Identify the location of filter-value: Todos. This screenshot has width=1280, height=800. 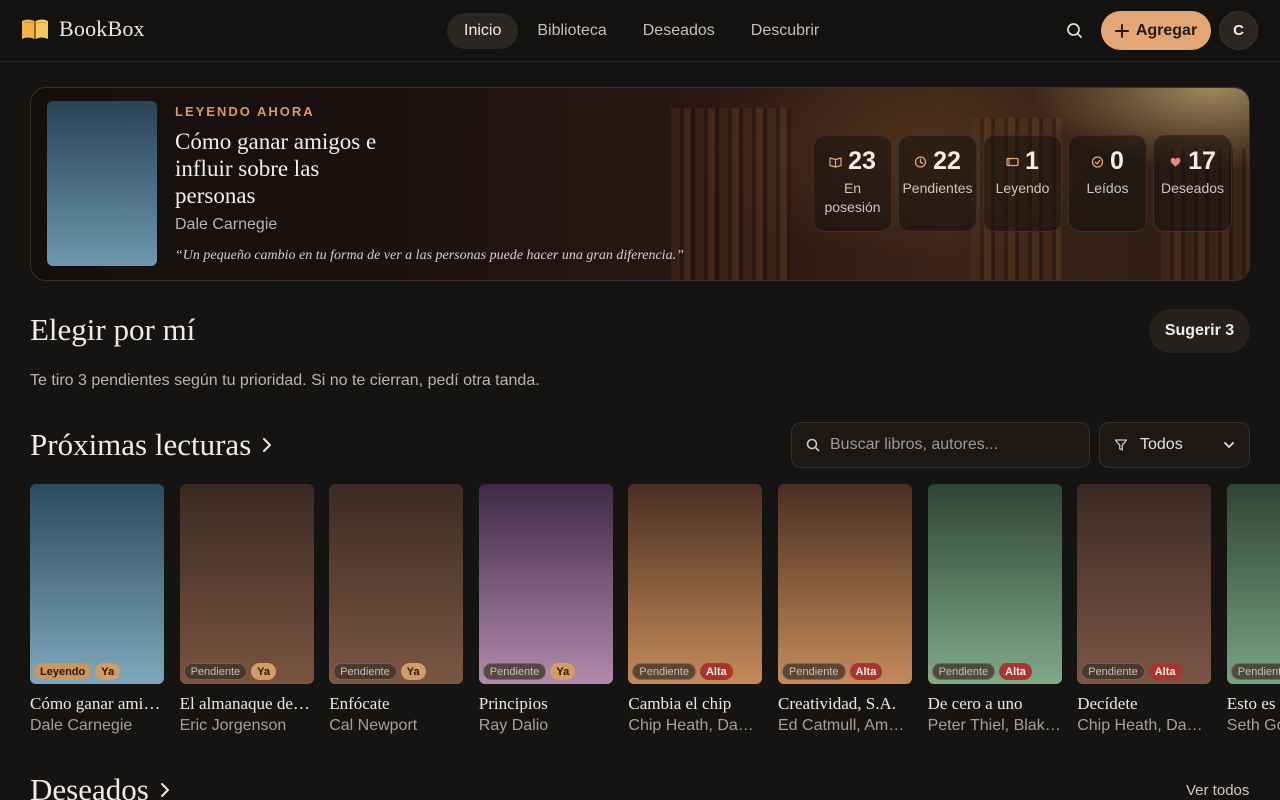
(1161, 444).